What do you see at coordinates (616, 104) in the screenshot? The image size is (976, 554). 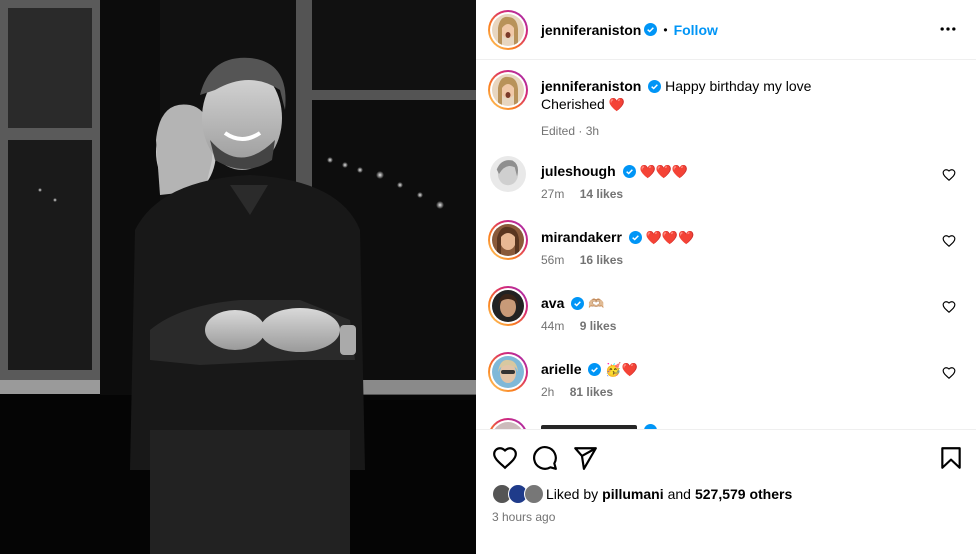 I see `heart-emoji: ❤️` at bounding box center [616, 104].